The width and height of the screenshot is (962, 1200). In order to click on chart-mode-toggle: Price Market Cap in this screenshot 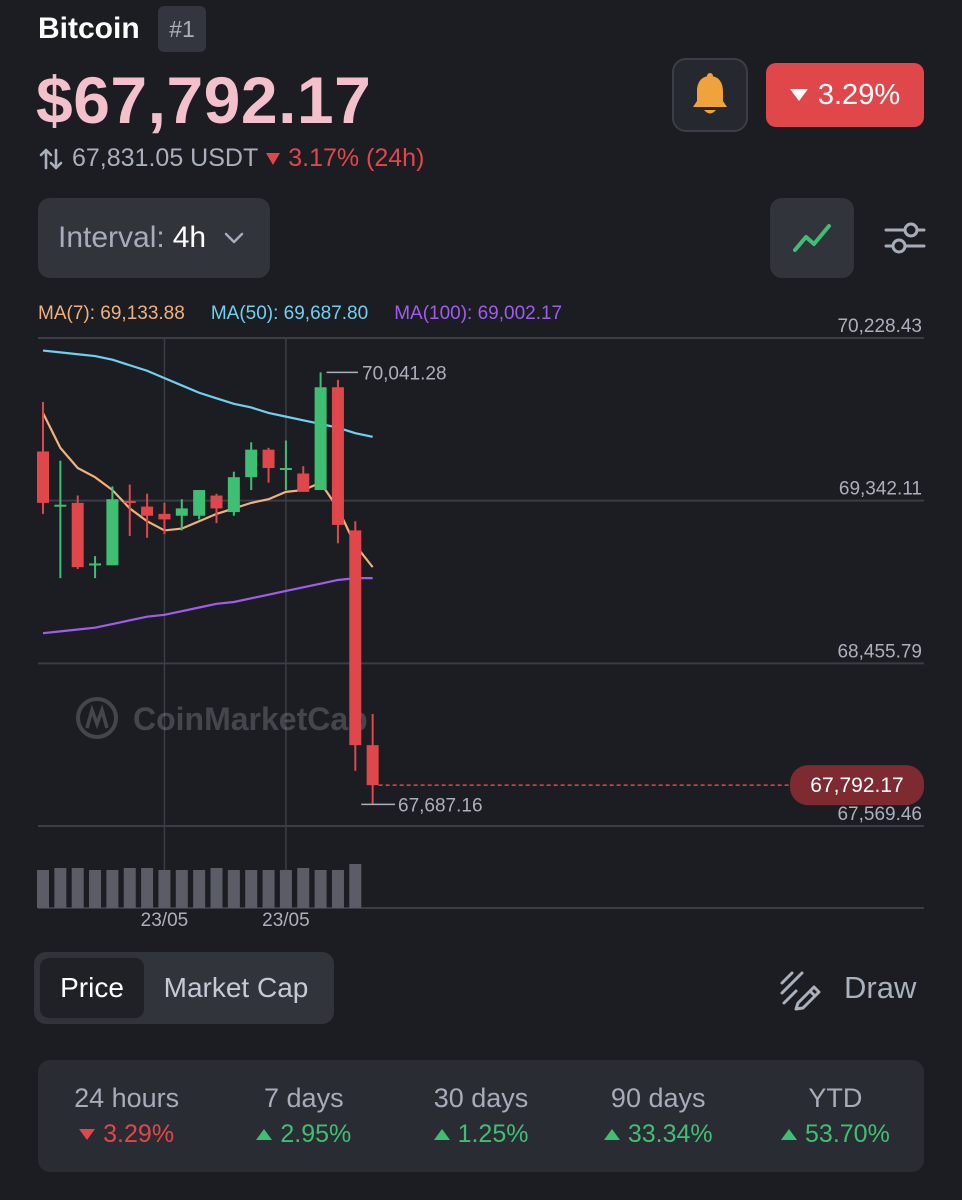, I will do `click(184, 988)`.